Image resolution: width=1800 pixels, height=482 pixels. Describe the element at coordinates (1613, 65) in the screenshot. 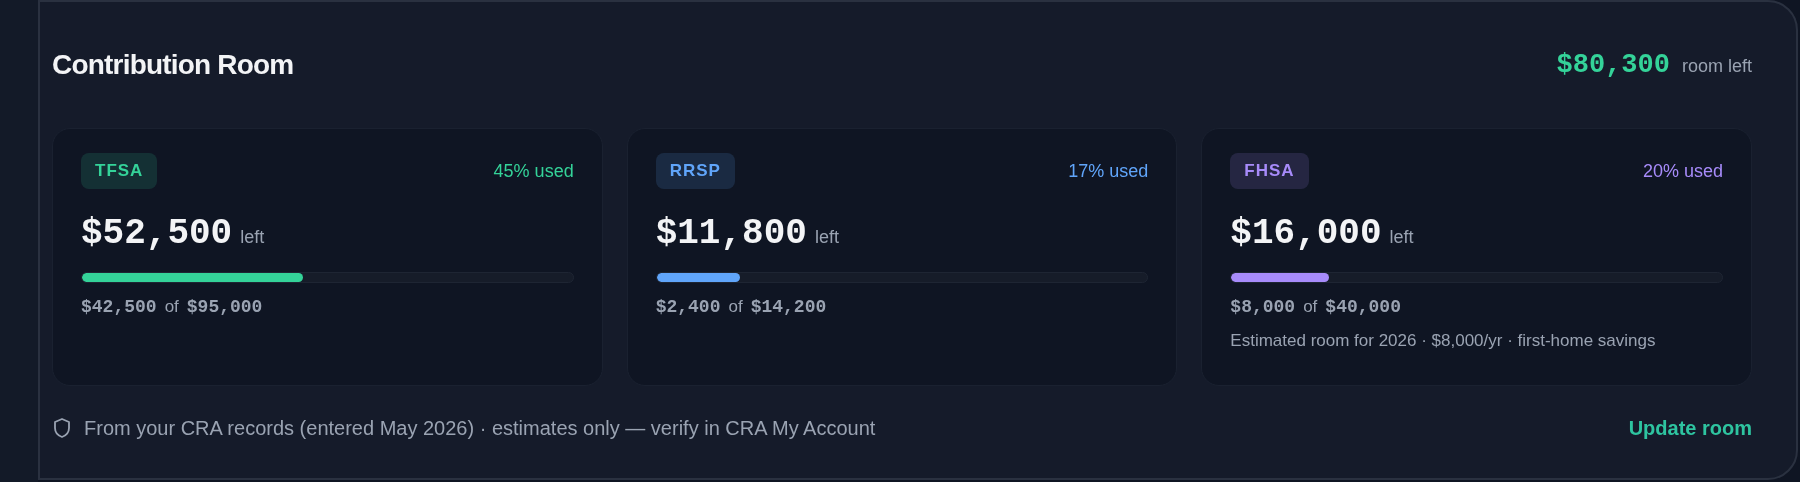

I see `total-amount: $80,300` at that location.